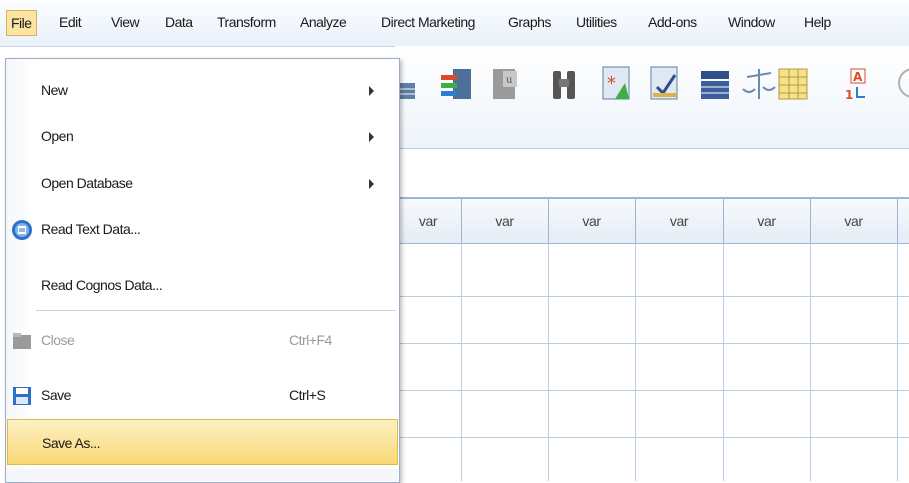  I want to click on menu-data: Data, so click(179, 22).